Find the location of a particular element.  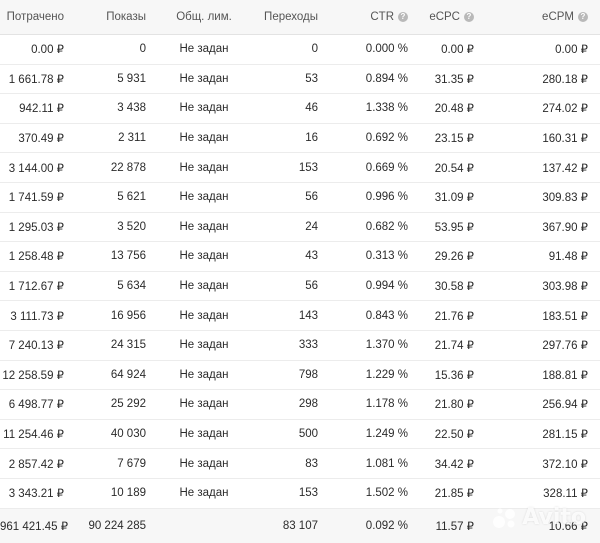

cell-clicks: 16 is located at coordinates (283, 138).